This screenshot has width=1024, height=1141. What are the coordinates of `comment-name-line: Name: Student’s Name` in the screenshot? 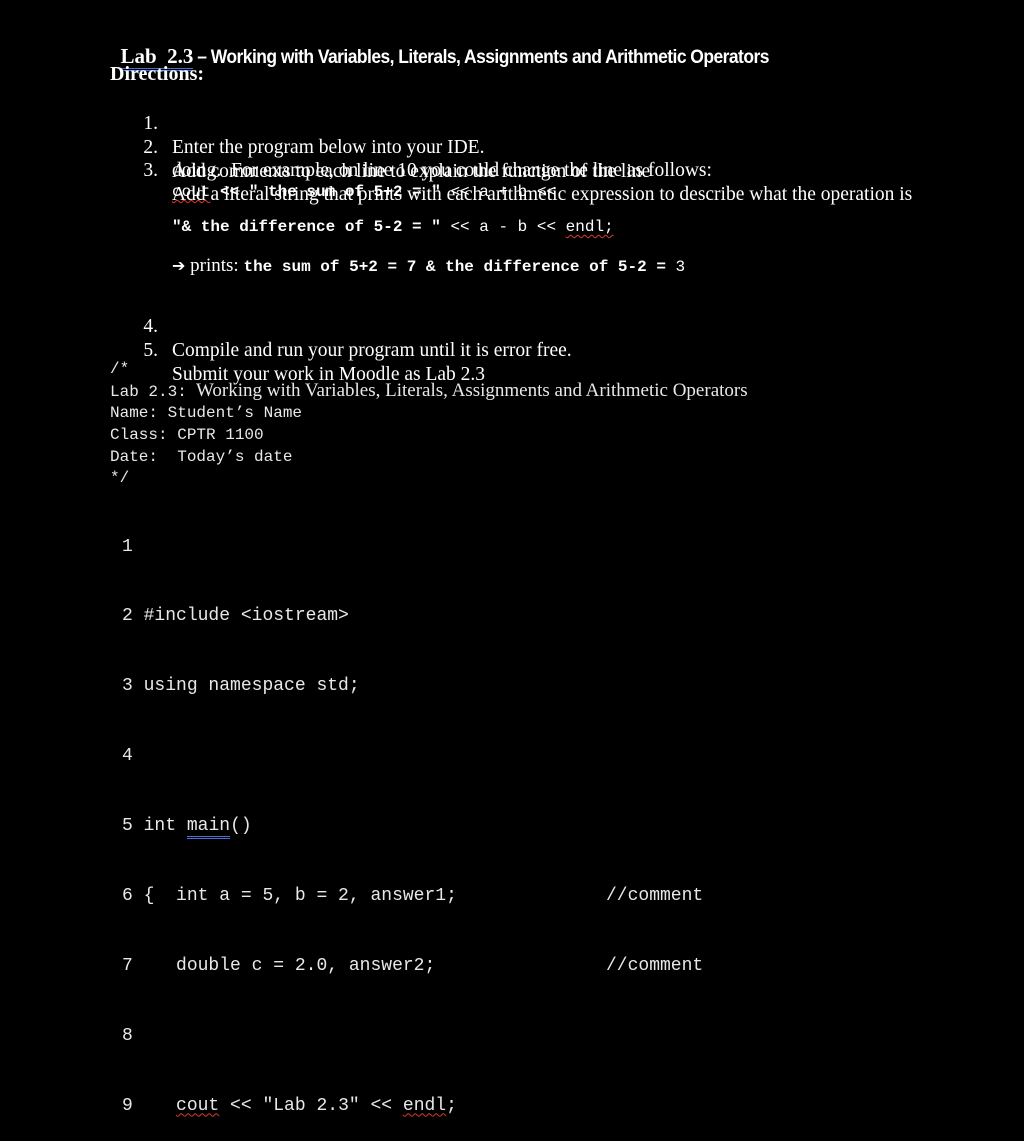 It's located at (206, 413).